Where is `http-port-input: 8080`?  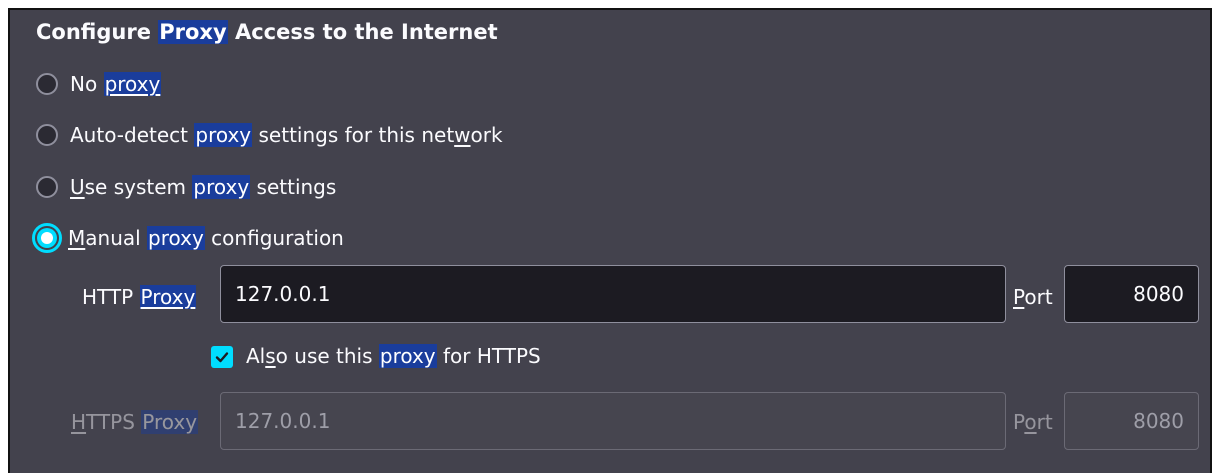 http-port-input: 8080 is located at coordinates (1131, 294).